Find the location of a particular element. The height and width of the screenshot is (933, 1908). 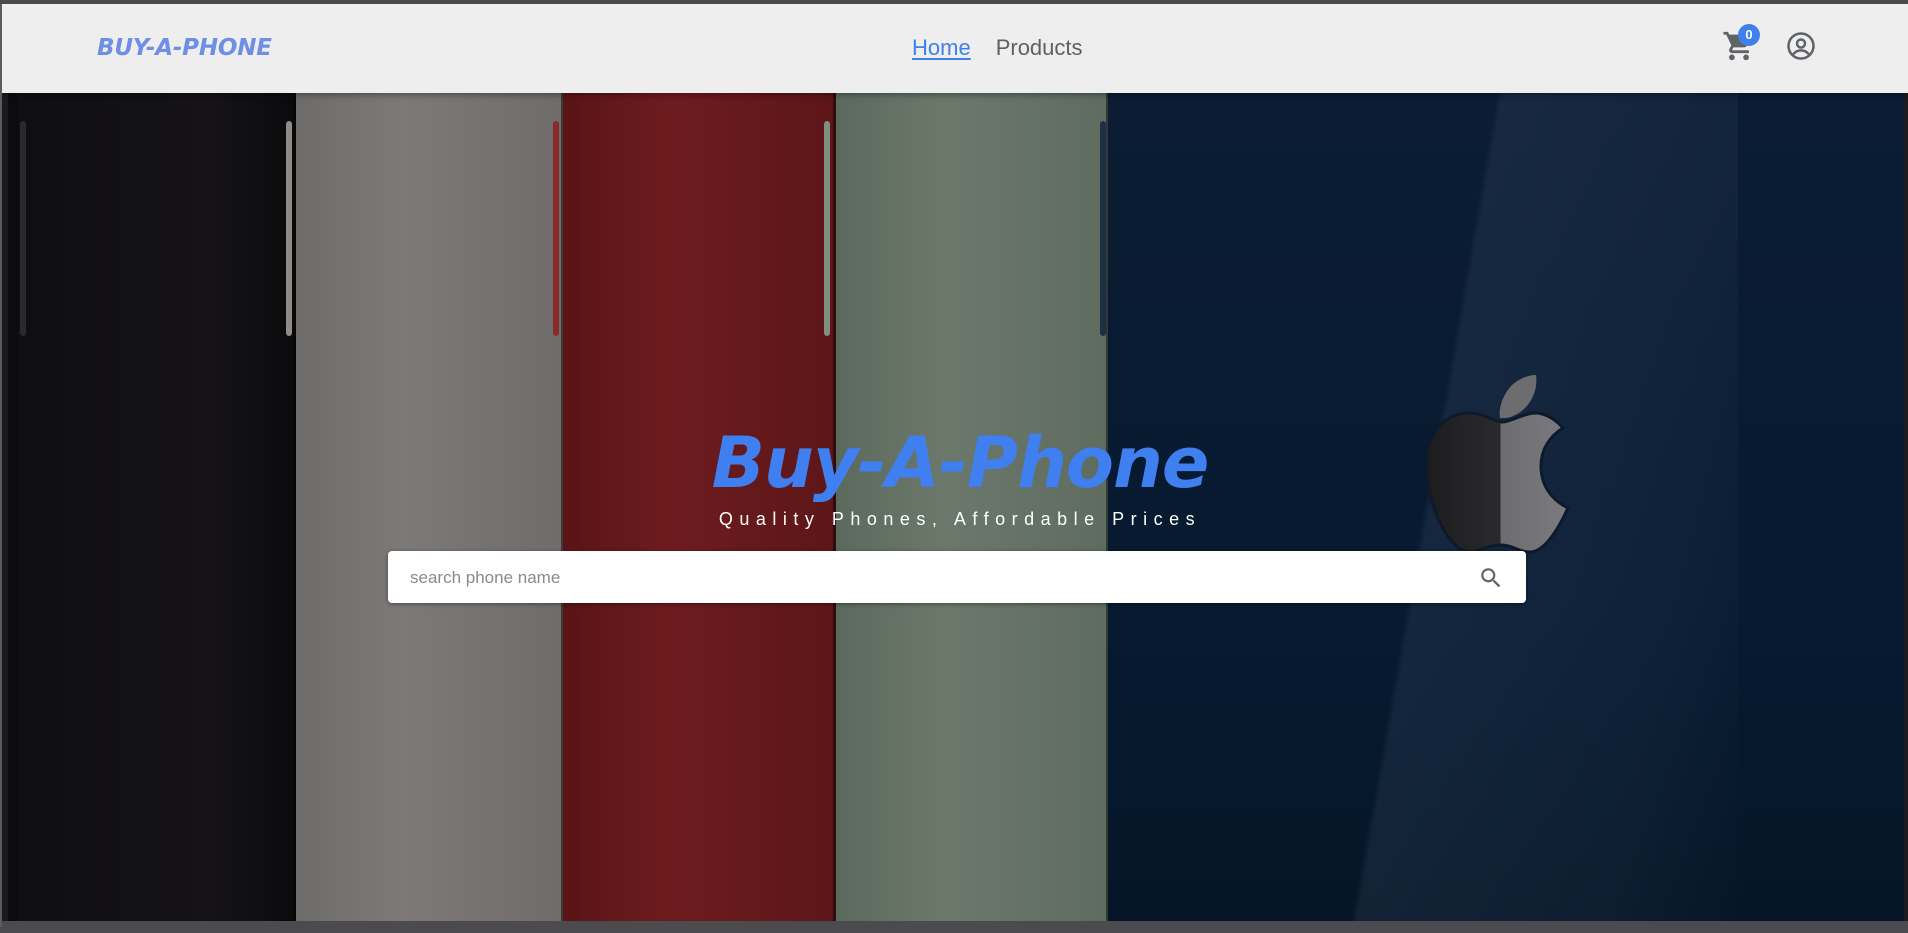

search-bar is located at coordinates (957, 578).